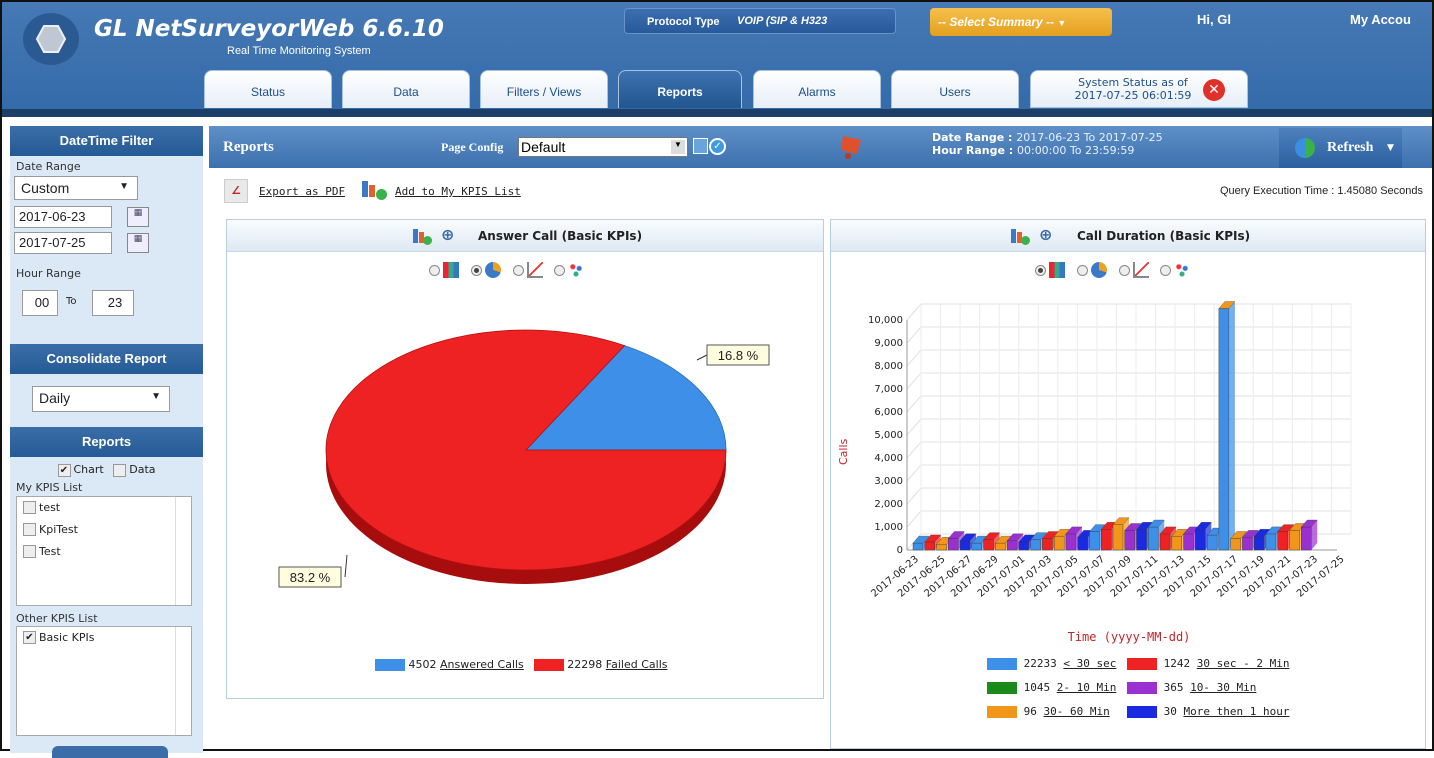 The width and height of the screenshot is (1434, 758). I want to click on legend-item: 4502 Answered Calls, so click(449, 664).